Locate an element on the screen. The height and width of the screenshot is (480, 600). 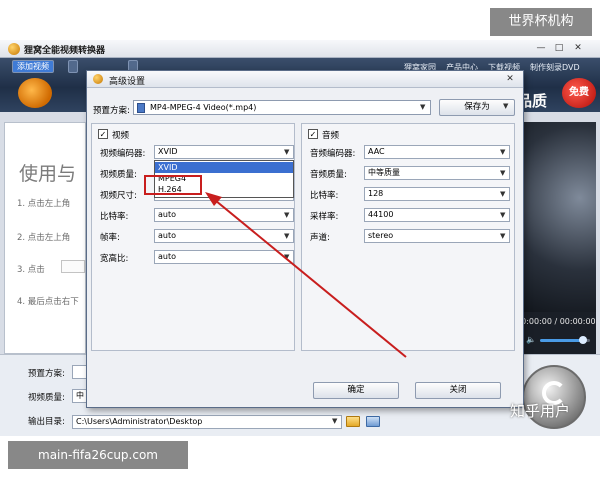
audio-quality-label: 音频质量: is located at coordinates (328, 175).